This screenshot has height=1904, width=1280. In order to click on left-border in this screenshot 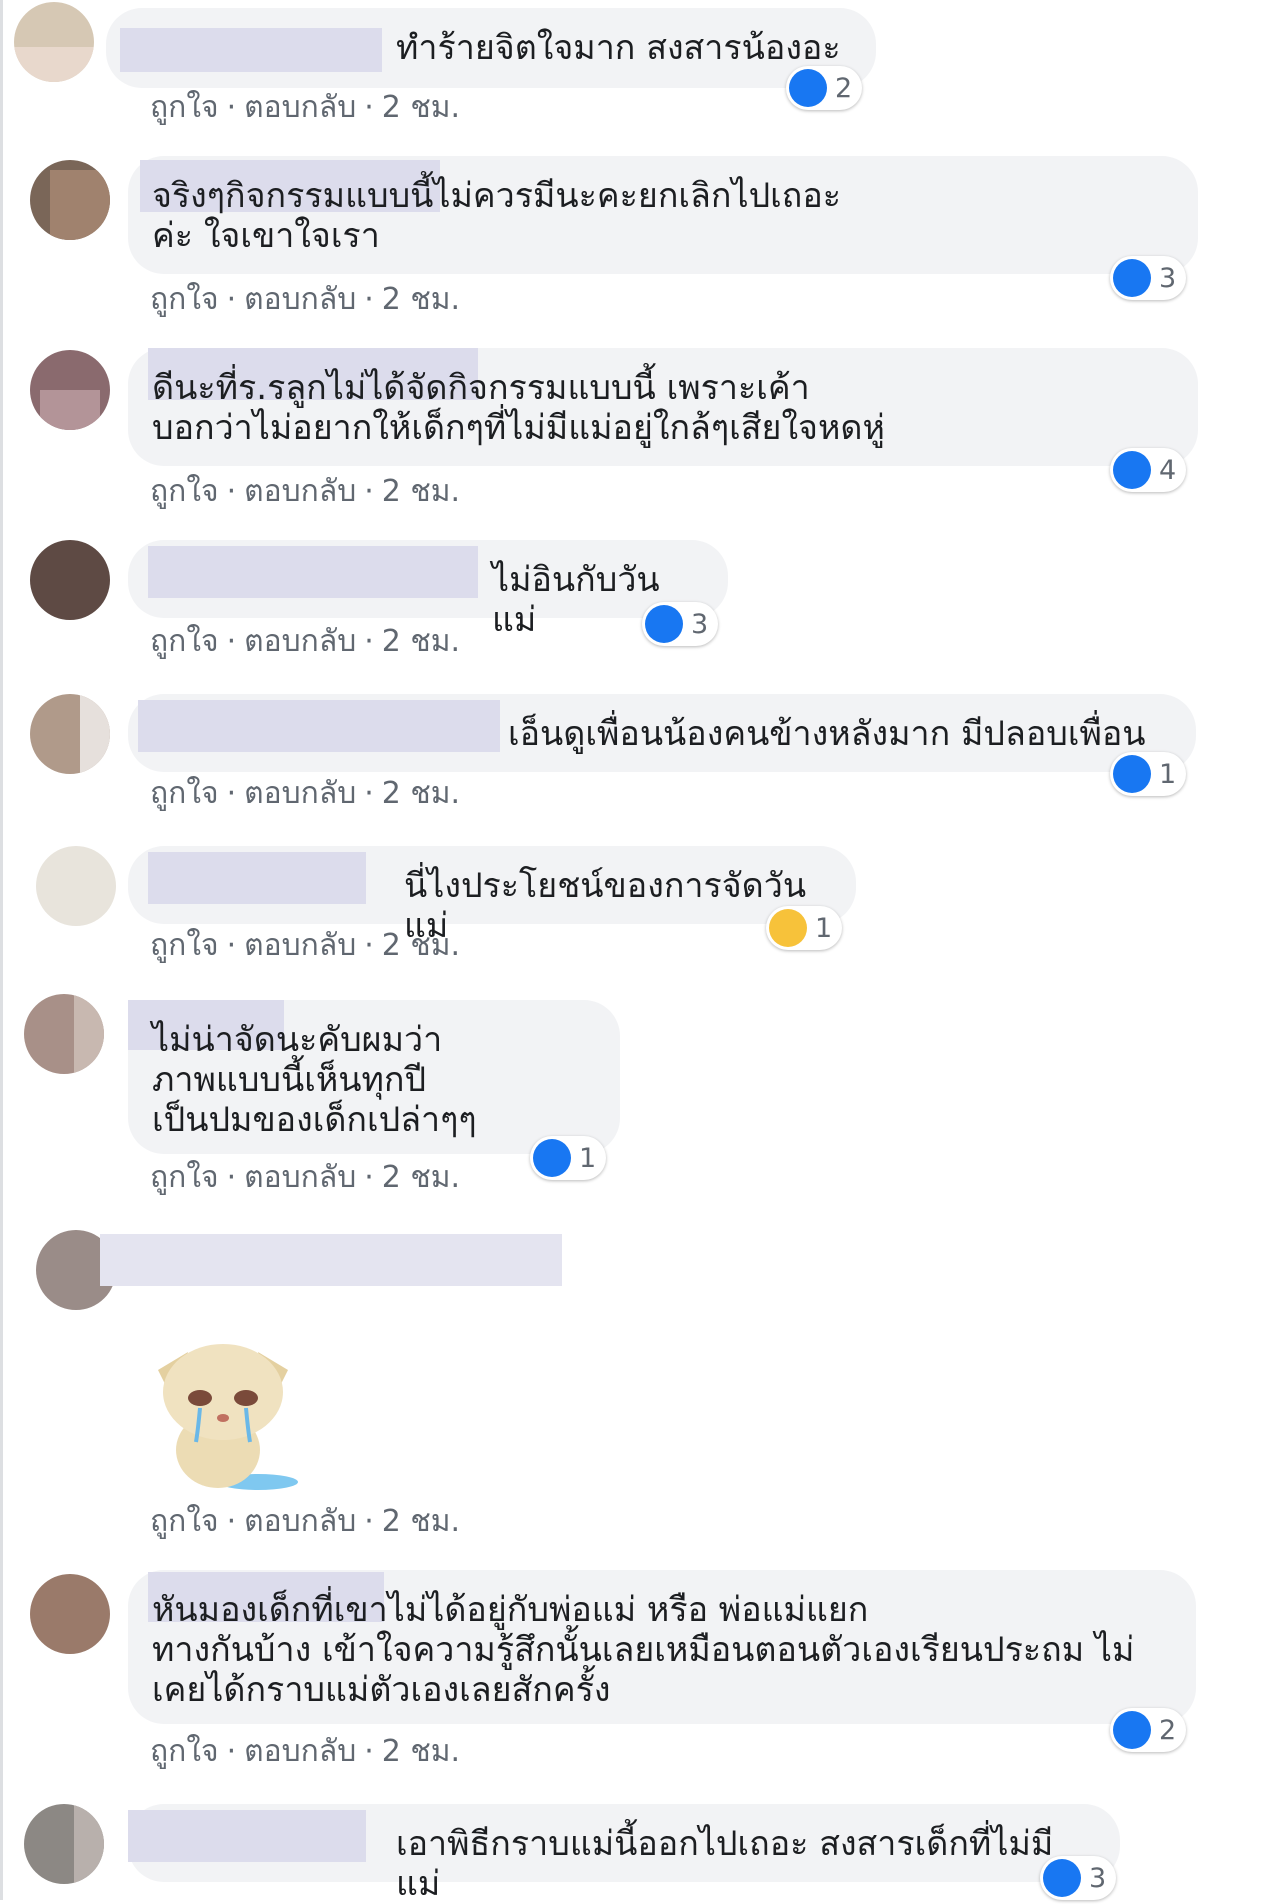, I will do `click(1, 950)`.